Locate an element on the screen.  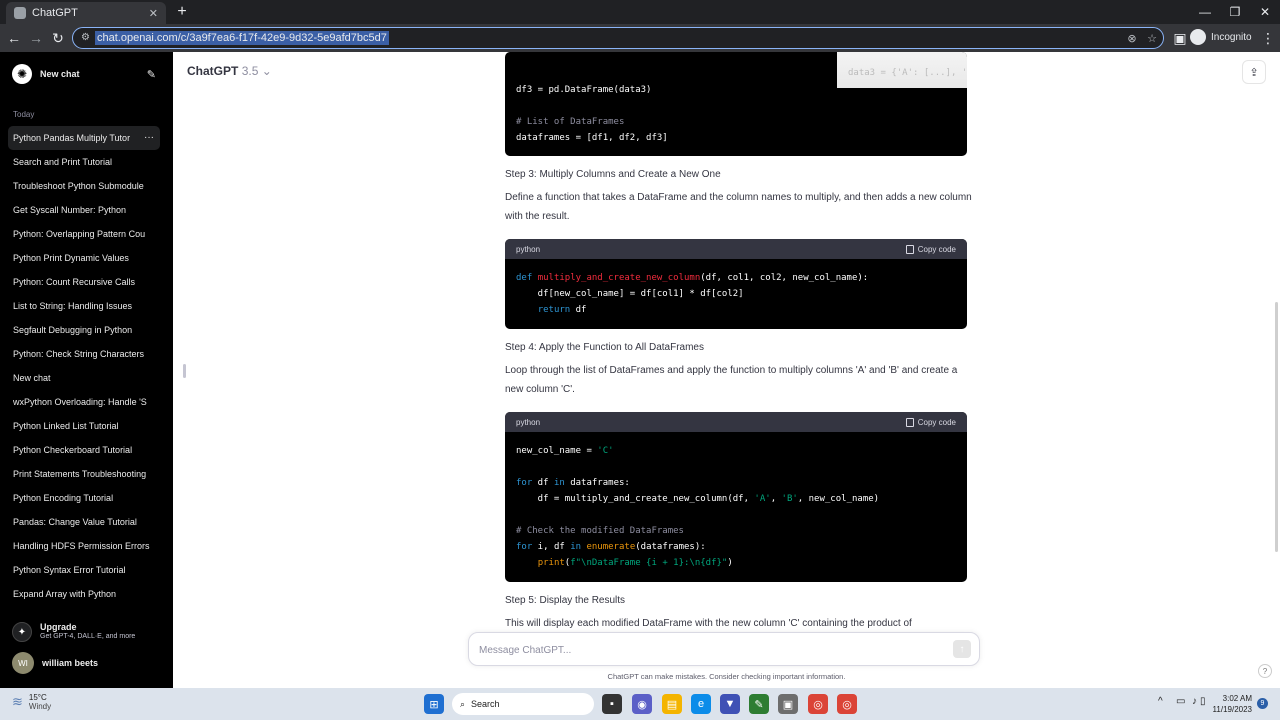
edit-icon: ✎ is located at coordinates (151, 74).